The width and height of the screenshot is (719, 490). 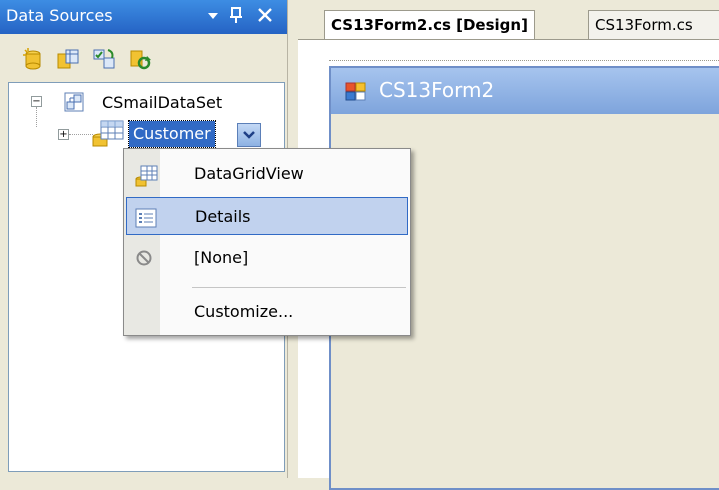 What do you see at coordinates (63, 134) in the screenshot?
I see `expand-toggle: +` at bounding box center [63, 134].